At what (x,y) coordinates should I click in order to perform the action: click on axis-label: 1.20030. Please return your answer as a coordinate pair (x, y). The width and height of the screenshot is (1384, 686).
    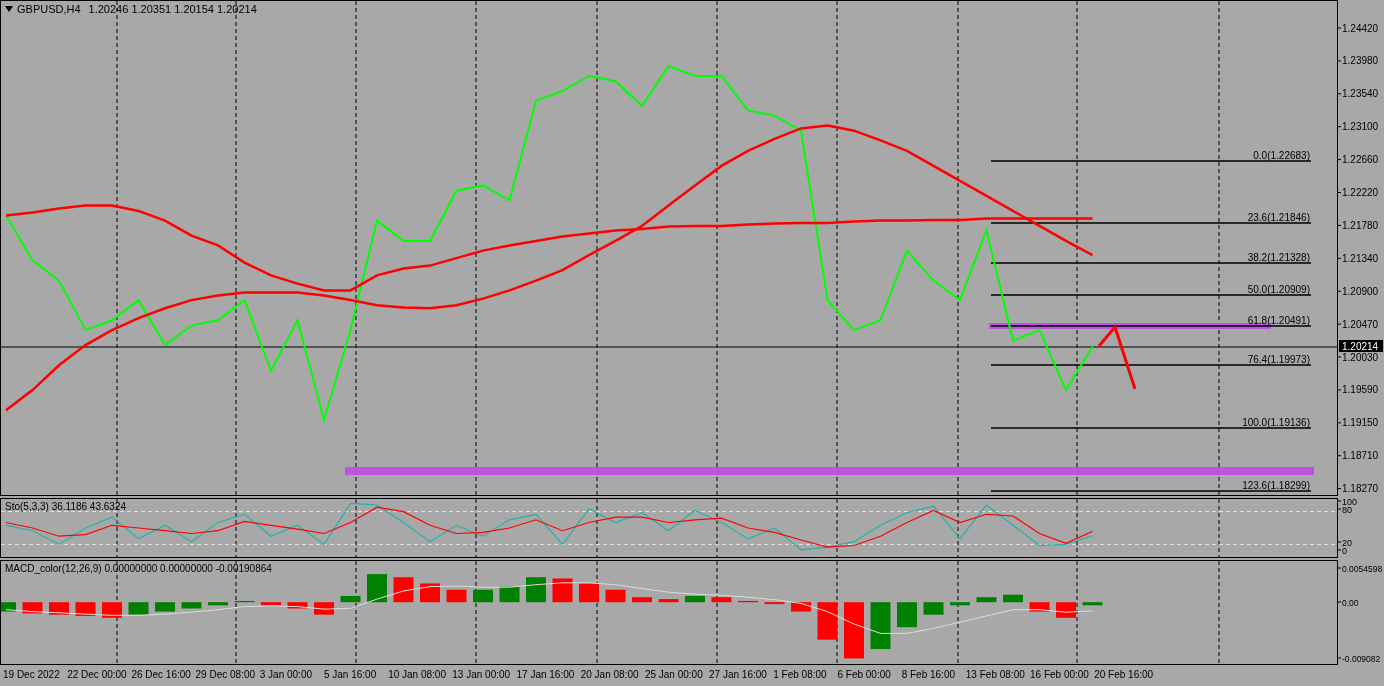
    Looking at the image, I should click on (1360, 357).